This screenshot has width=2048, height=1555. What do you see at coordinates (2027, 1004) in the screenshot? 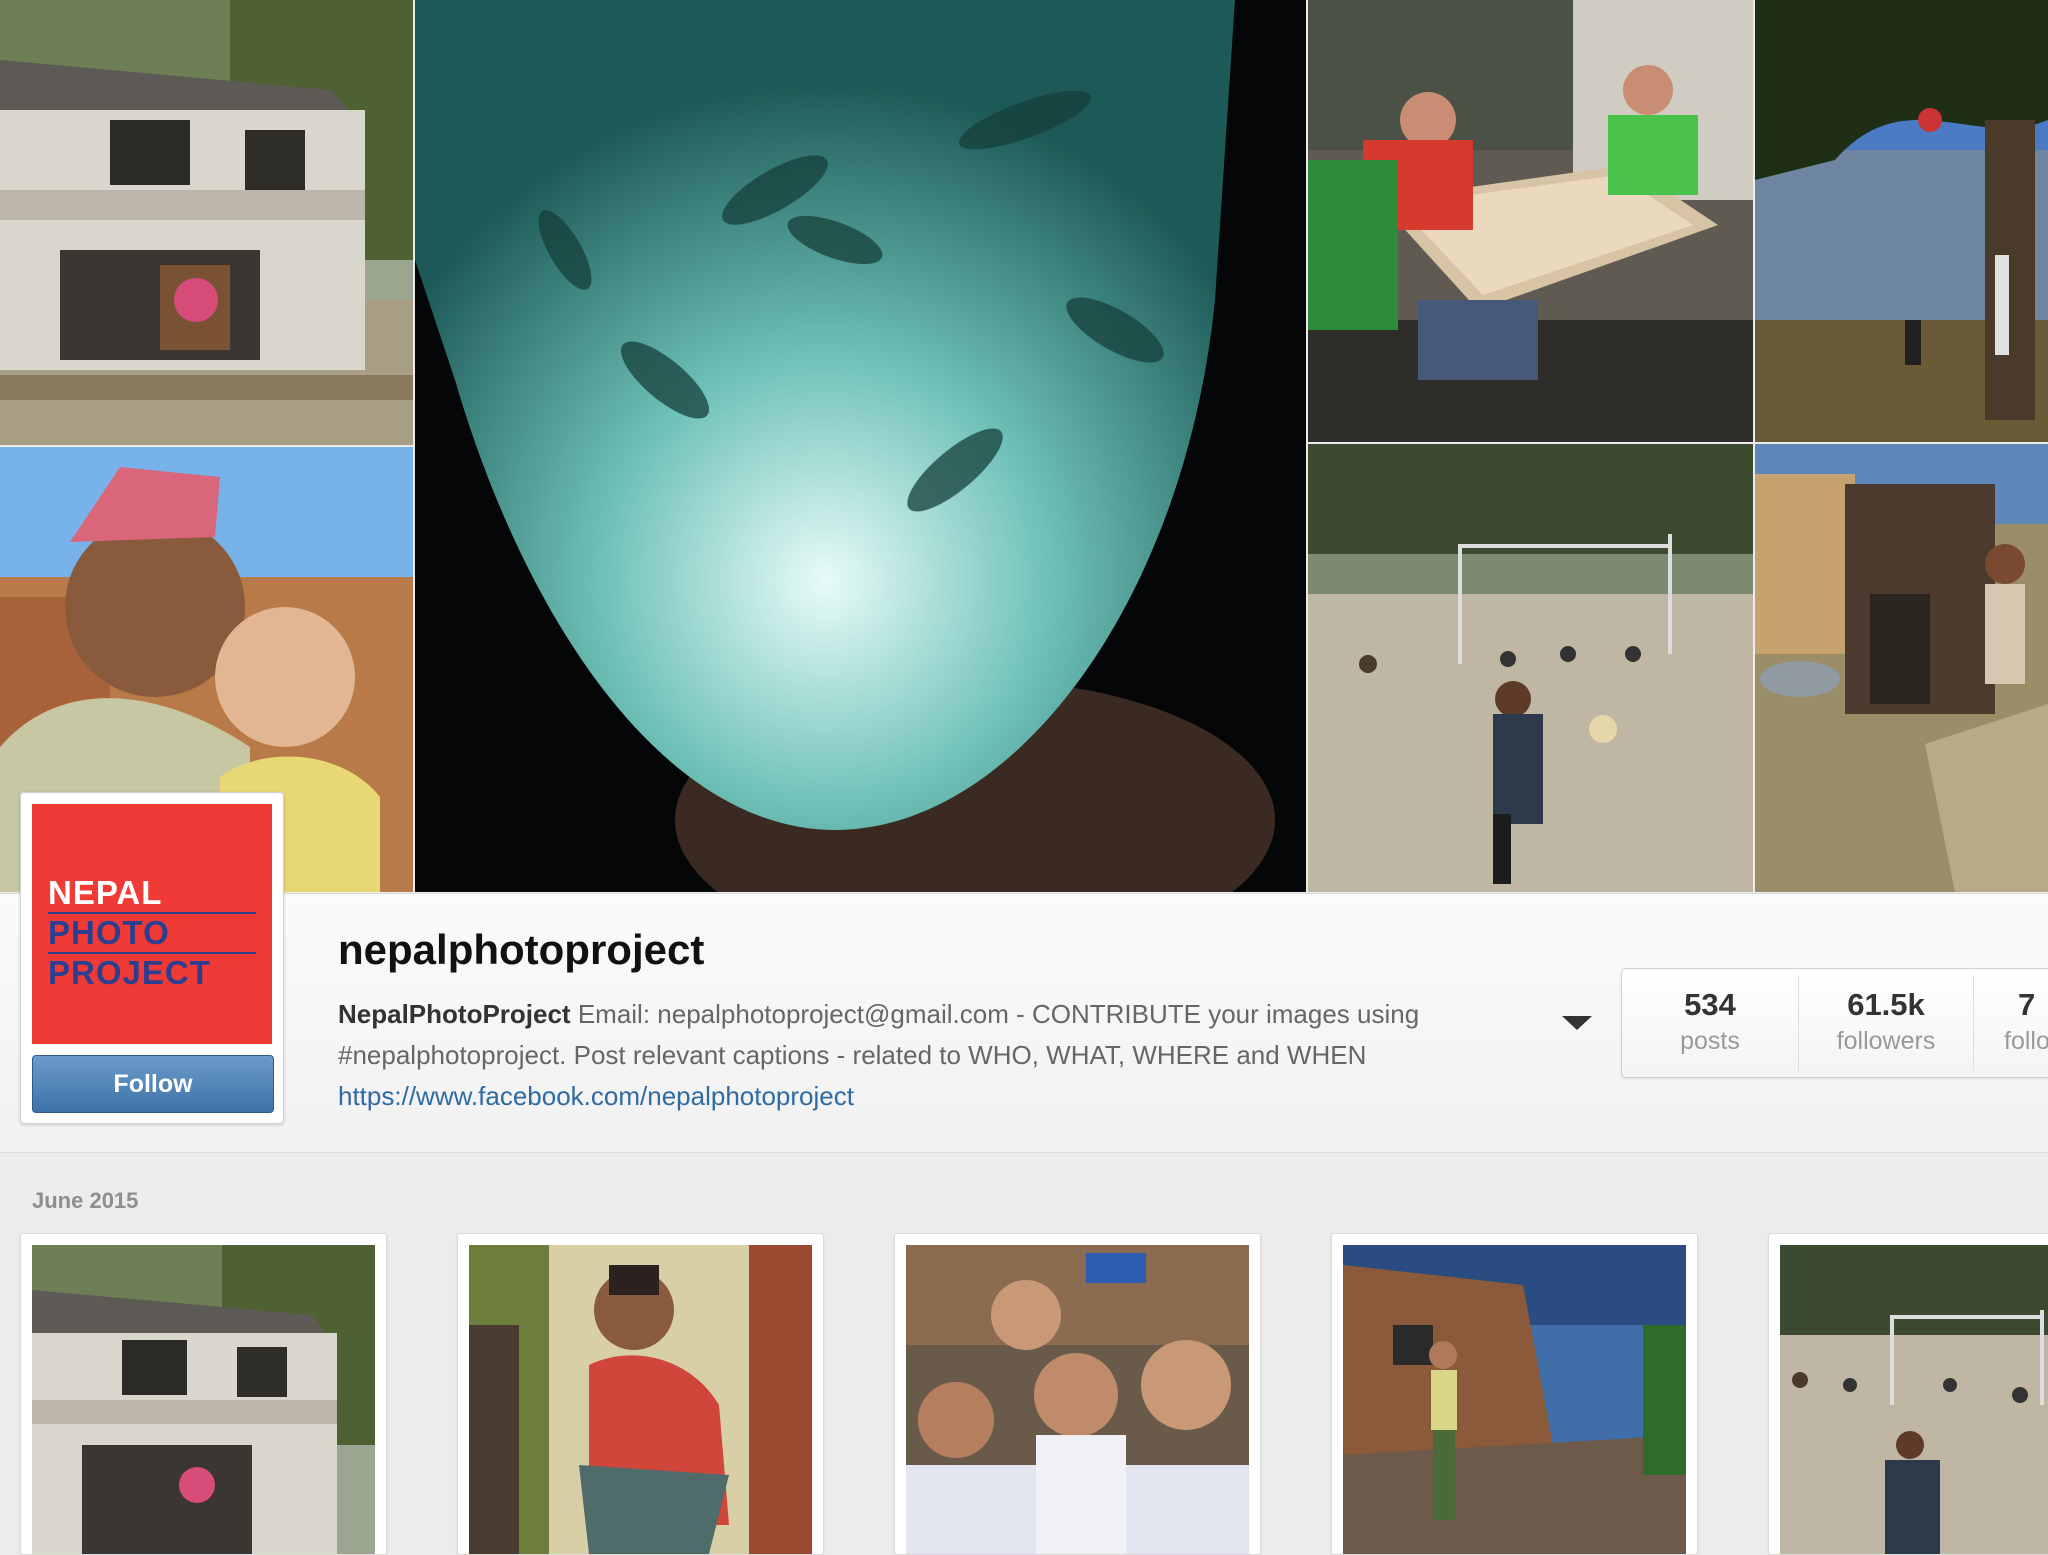
I see `stat-following-count: 7` at bounding box center [2027, 1004].